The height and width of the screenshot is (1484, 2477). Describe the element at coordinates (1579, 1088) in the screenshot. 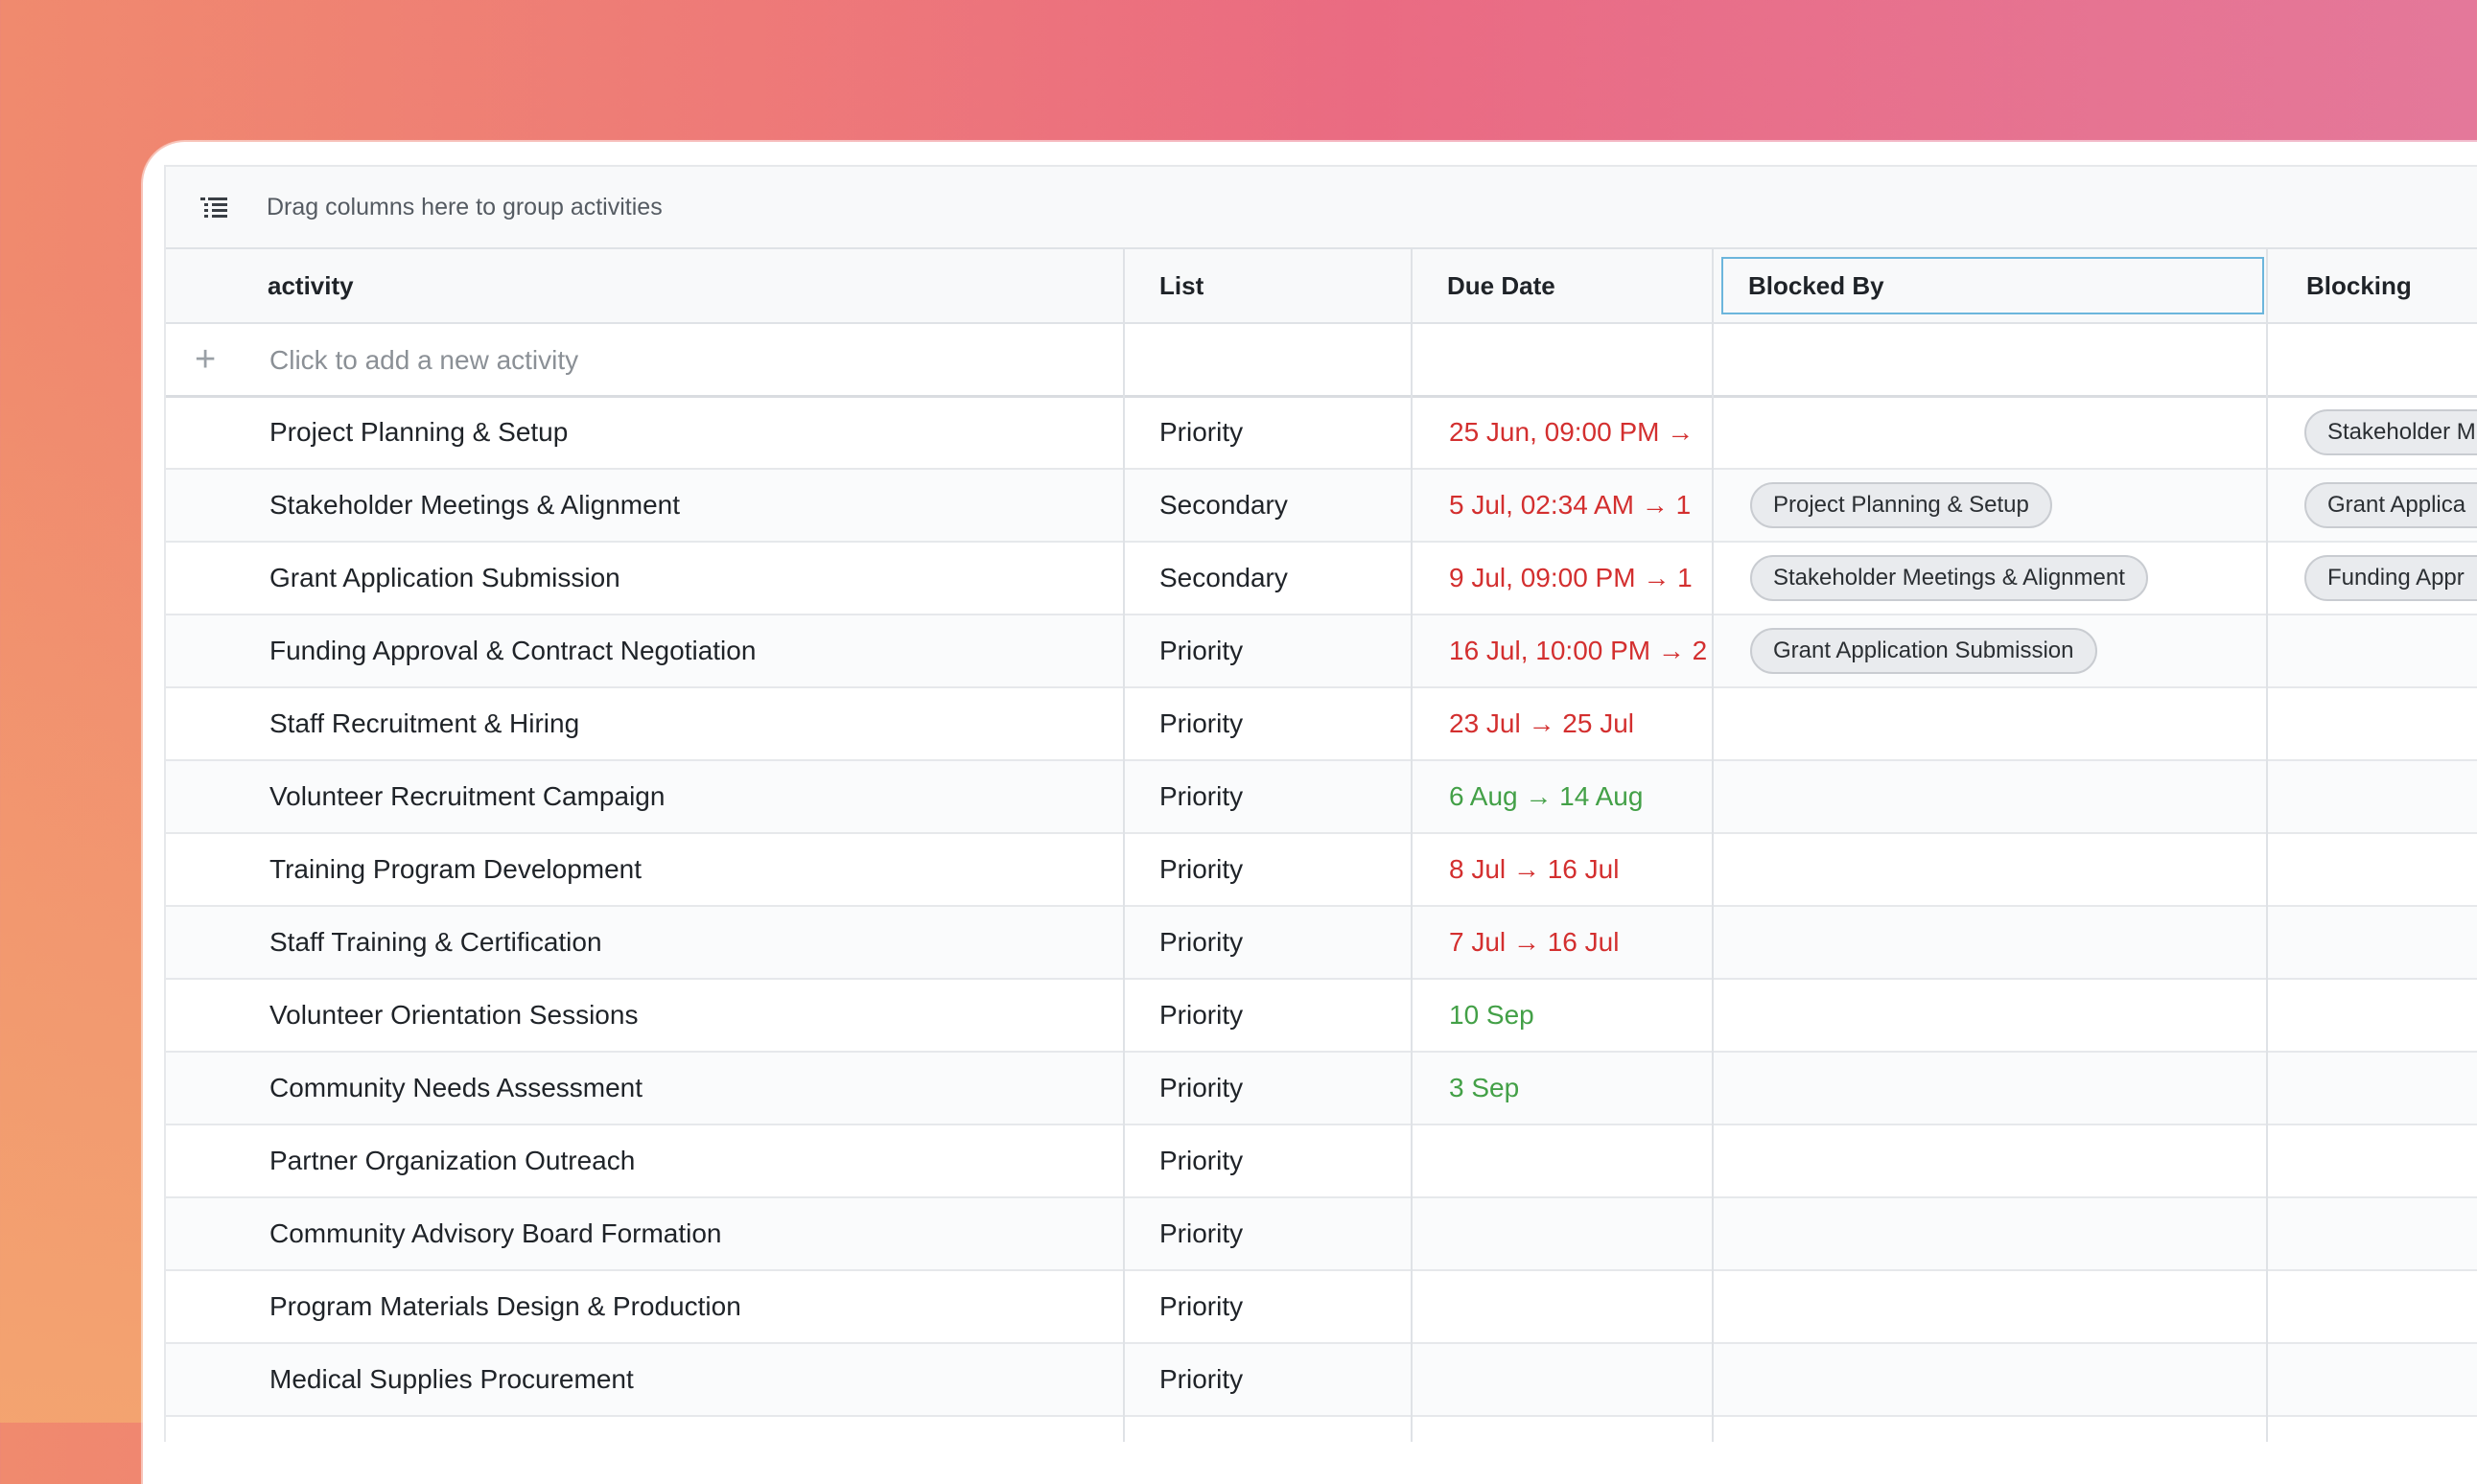

I see `due-date-cell: 3 Sep` at that location.